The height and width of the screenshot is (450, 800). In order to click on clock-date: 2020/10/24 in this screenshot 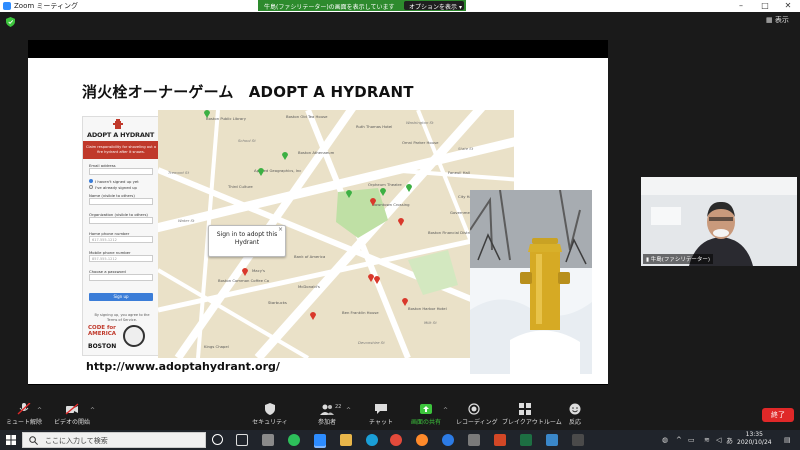, I will do `click(754, 442)`.